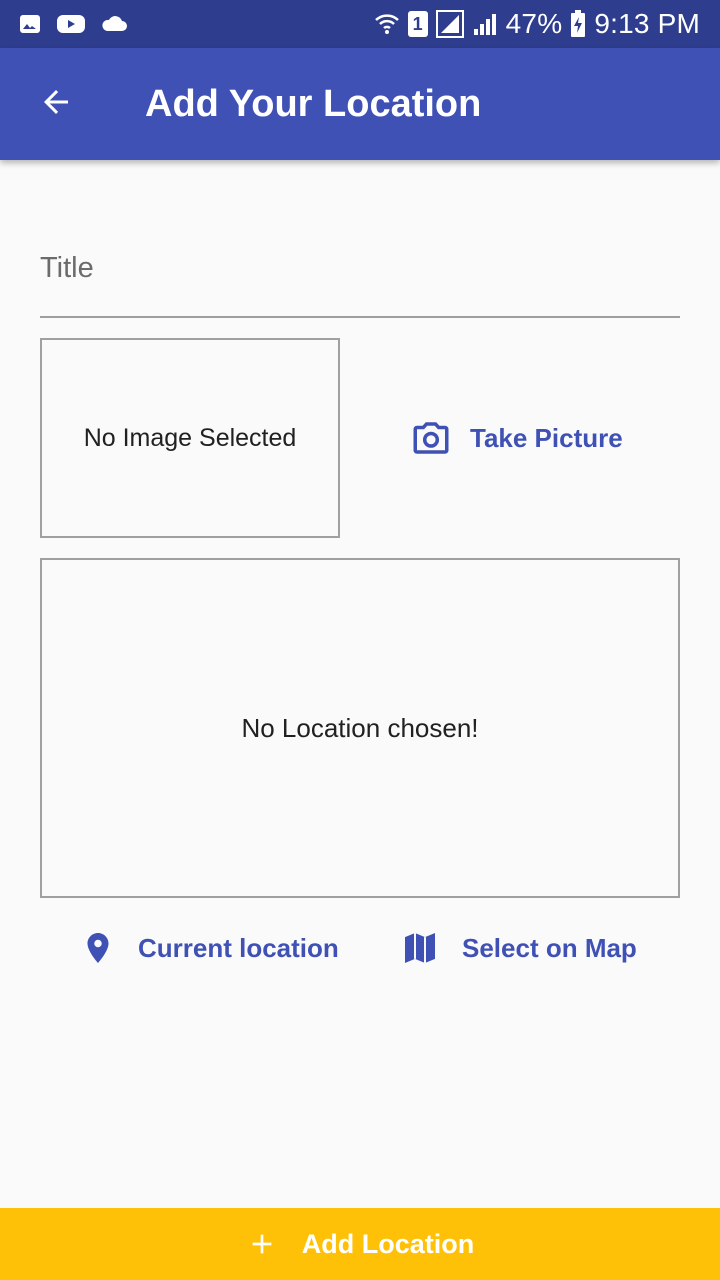 This screenshot has width=720, height=1280. What do you see at coordinates (388, 1243) in the screenshot?
I see `add-location-label: Add Location` at bounding box center [388, 1243].